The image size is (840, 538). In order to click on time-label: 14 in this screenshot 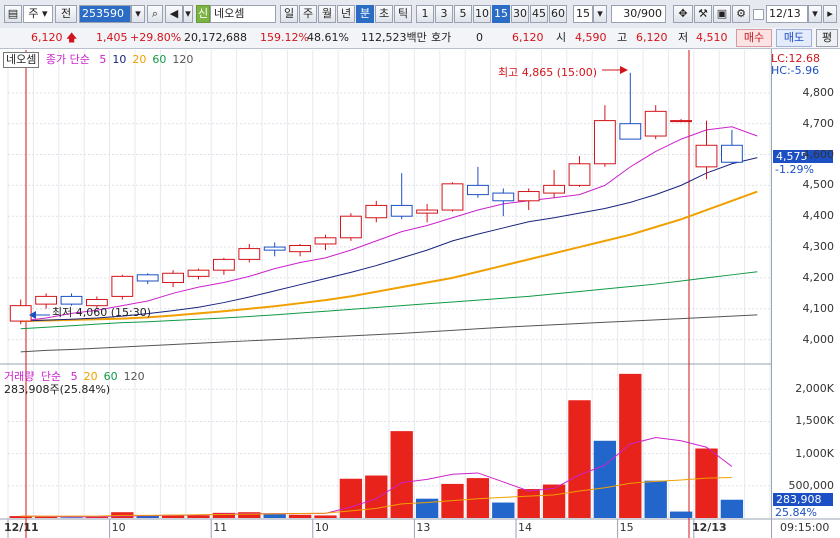, I will do `click(525, 527)`.